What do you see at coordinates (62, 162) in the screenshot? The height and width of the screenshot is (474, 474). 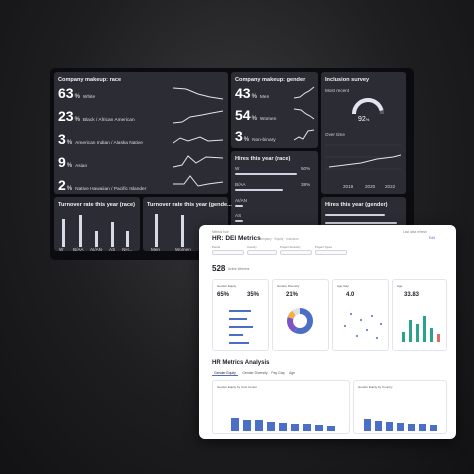 I see `stat-value: 9` at bounding box center [62, 162].